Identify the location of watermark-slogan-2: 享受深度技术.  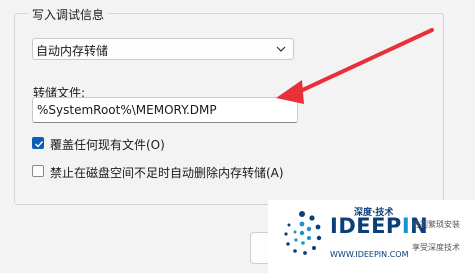
(436, 247).